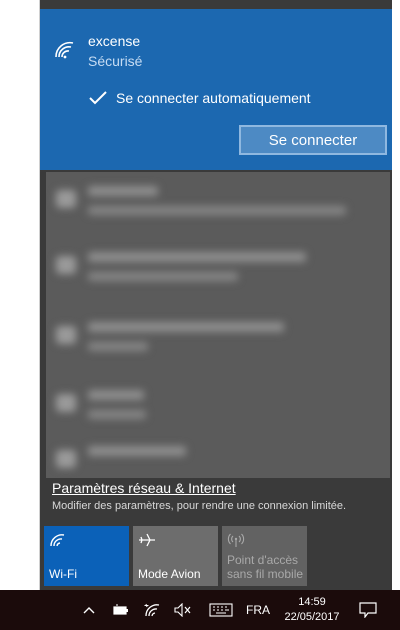  Describe the element at coordinates (213, 98) in the screenshot. I see `auto-connect-label: Se connecter automatiquement` at that location.